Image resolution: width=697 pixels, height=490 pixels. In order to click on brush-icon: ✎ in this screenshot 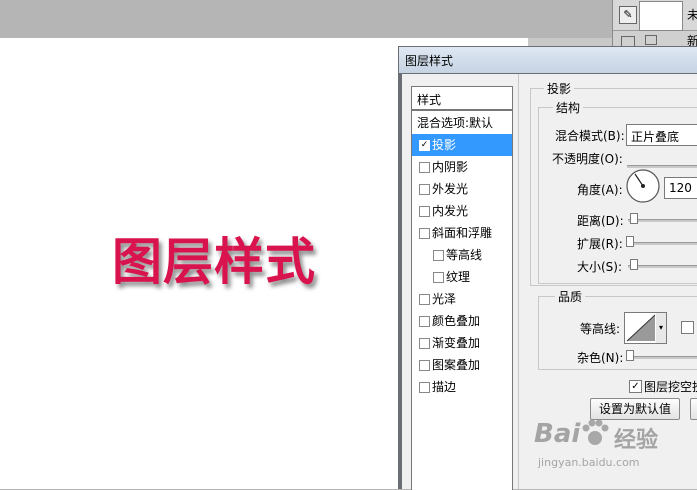, I will do `click(628, 15)`.